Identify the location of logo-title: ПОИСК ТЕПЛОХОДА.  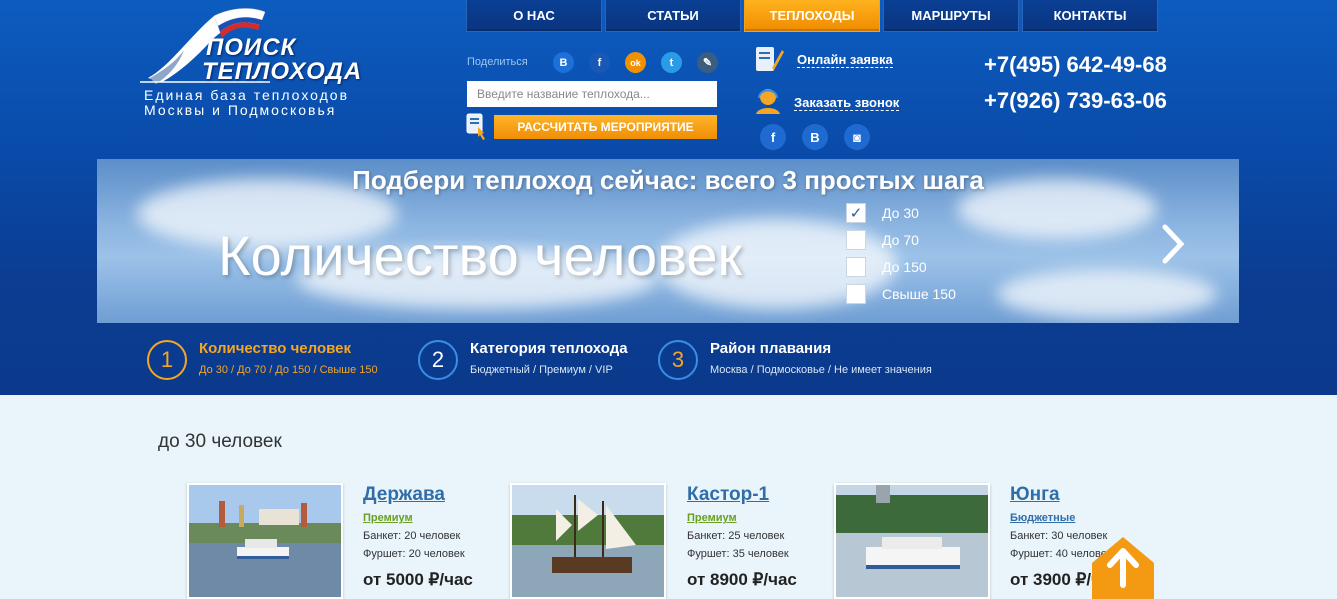
(282, 59).